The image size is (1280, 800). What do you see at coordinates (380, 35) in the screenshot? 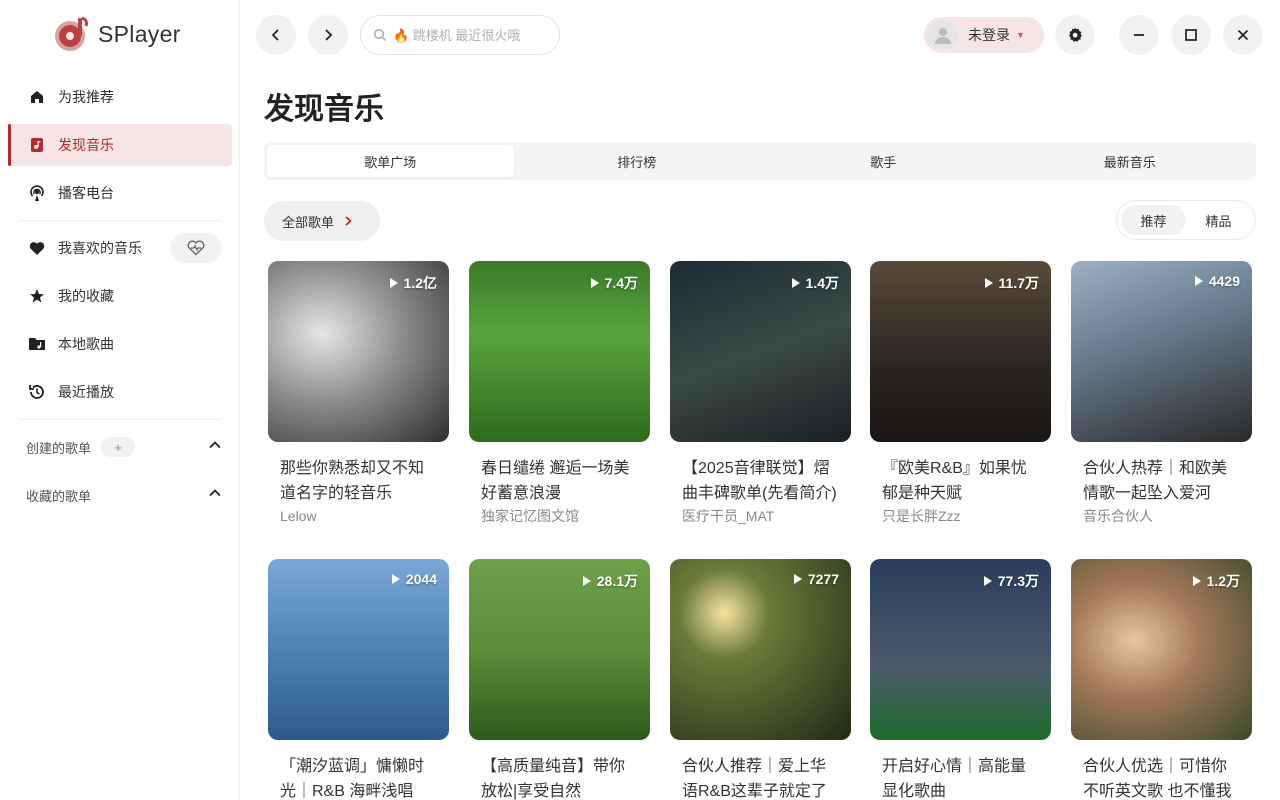
I see `search-icon` at bounding box center [380, 35].